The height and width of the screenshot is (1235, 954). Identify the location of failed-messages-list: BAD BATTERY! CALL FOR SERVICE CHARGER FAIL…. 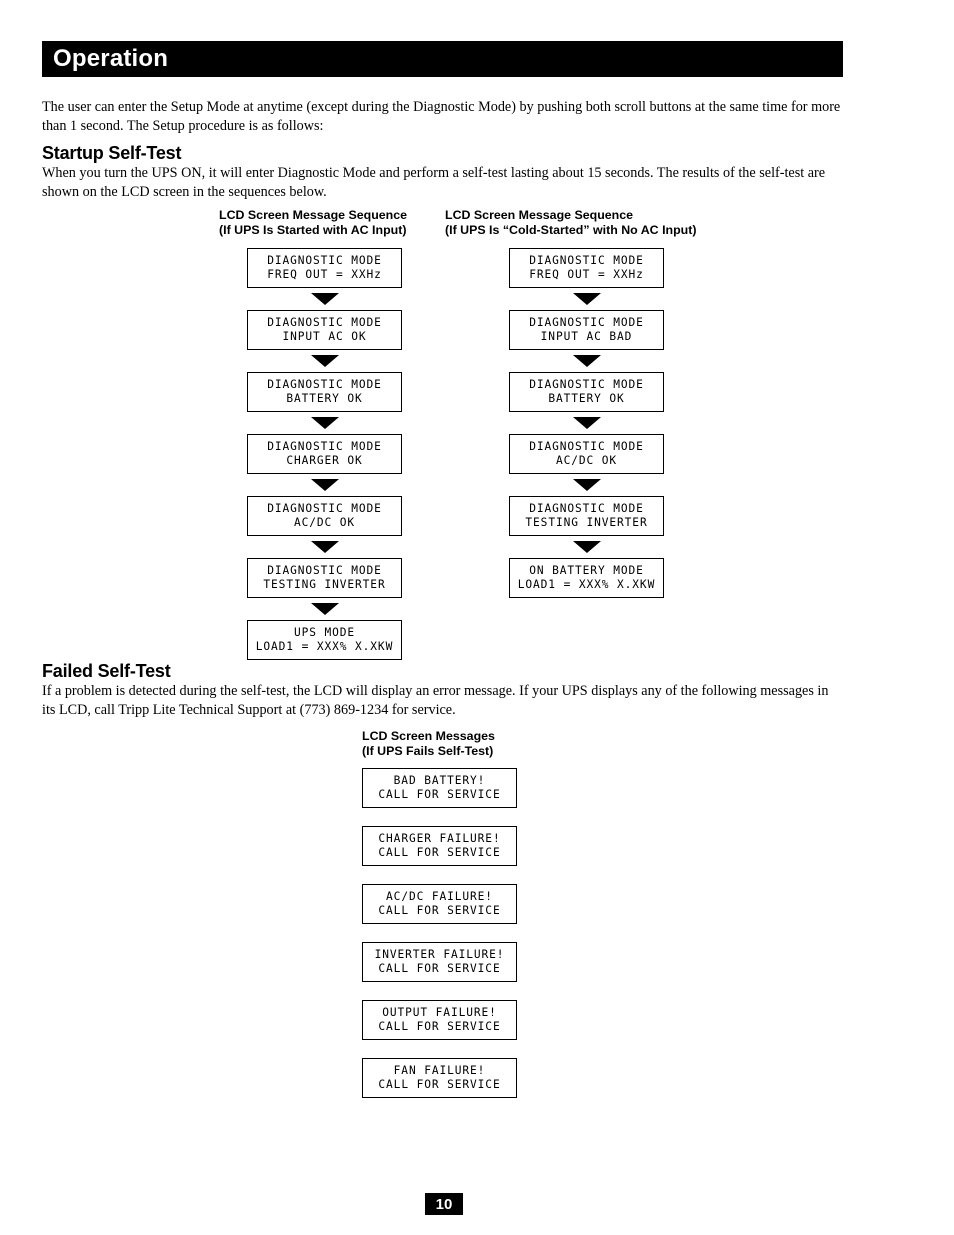
(439, 933).